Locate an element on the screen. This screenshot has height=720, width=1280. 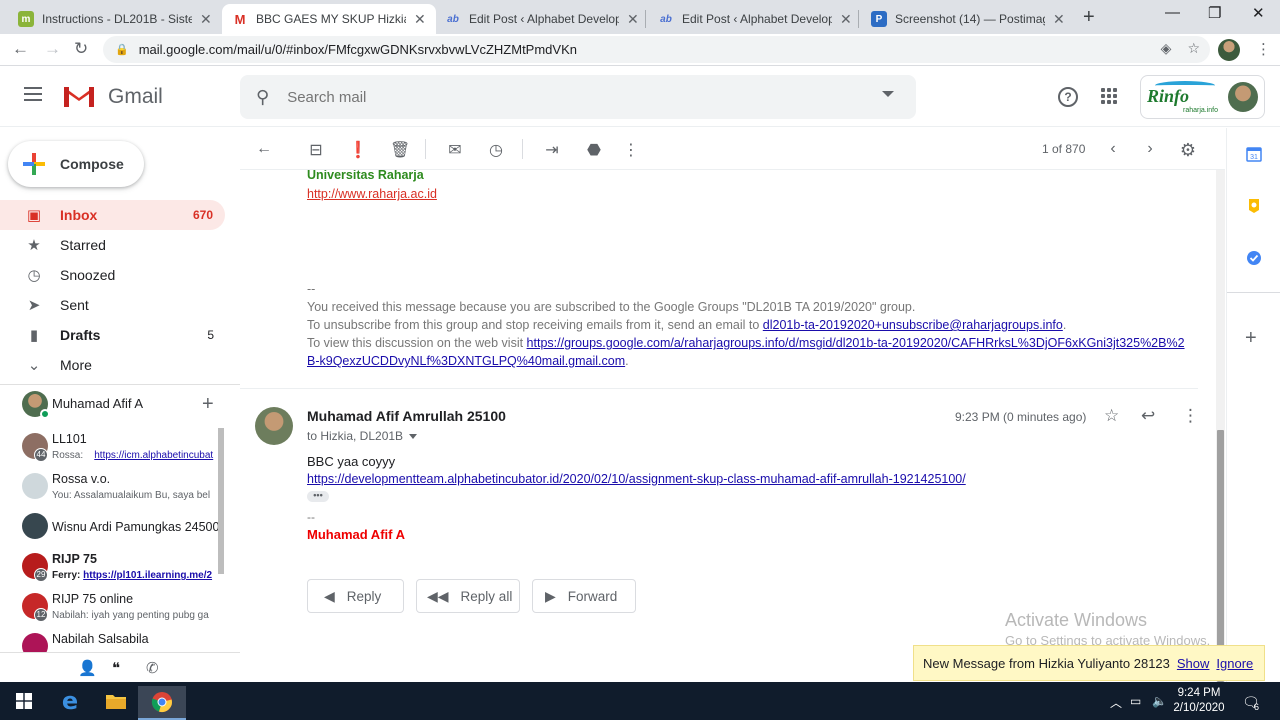
label-icon: ⬣ is located at coordinates (594, 149).